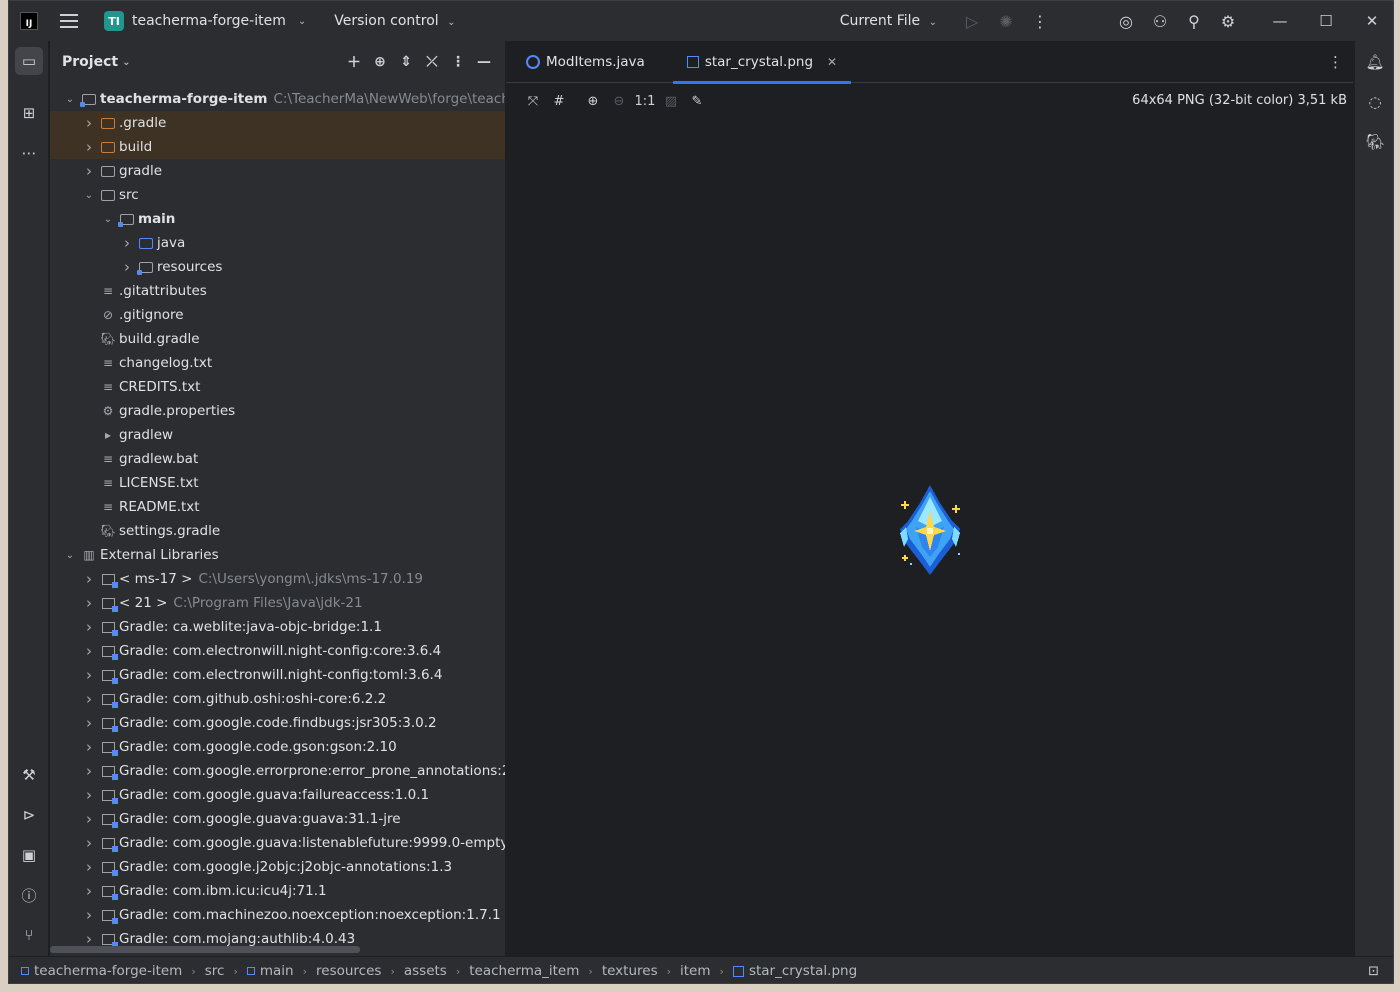  Describe the element at coordinates (1194, 21) in the screenshot. I see `search-icon: ⚲` at that location.